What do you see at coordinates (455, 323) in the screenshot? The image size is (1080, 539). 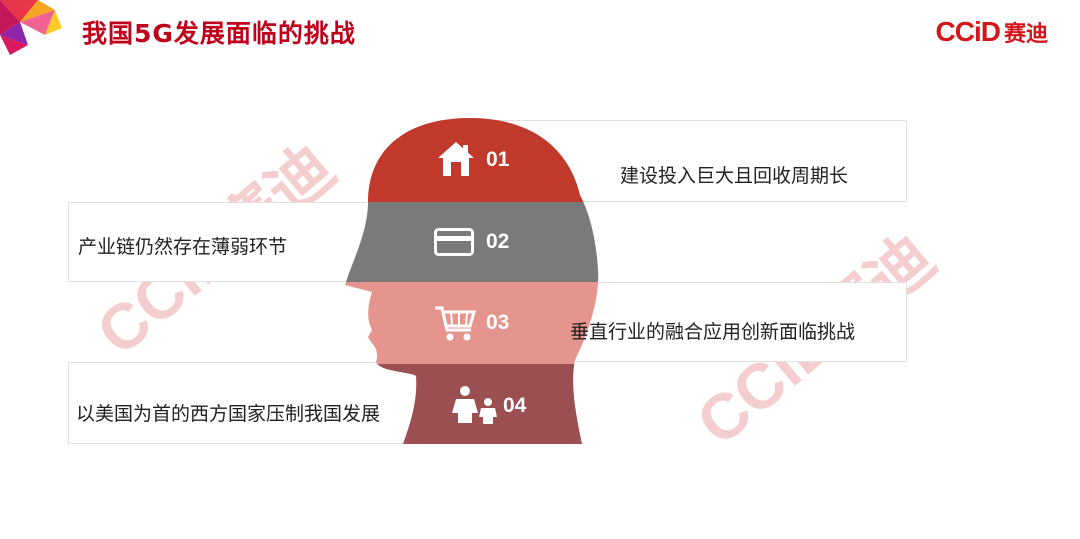 I see `cart-icon` at bounding box center [455, 323].